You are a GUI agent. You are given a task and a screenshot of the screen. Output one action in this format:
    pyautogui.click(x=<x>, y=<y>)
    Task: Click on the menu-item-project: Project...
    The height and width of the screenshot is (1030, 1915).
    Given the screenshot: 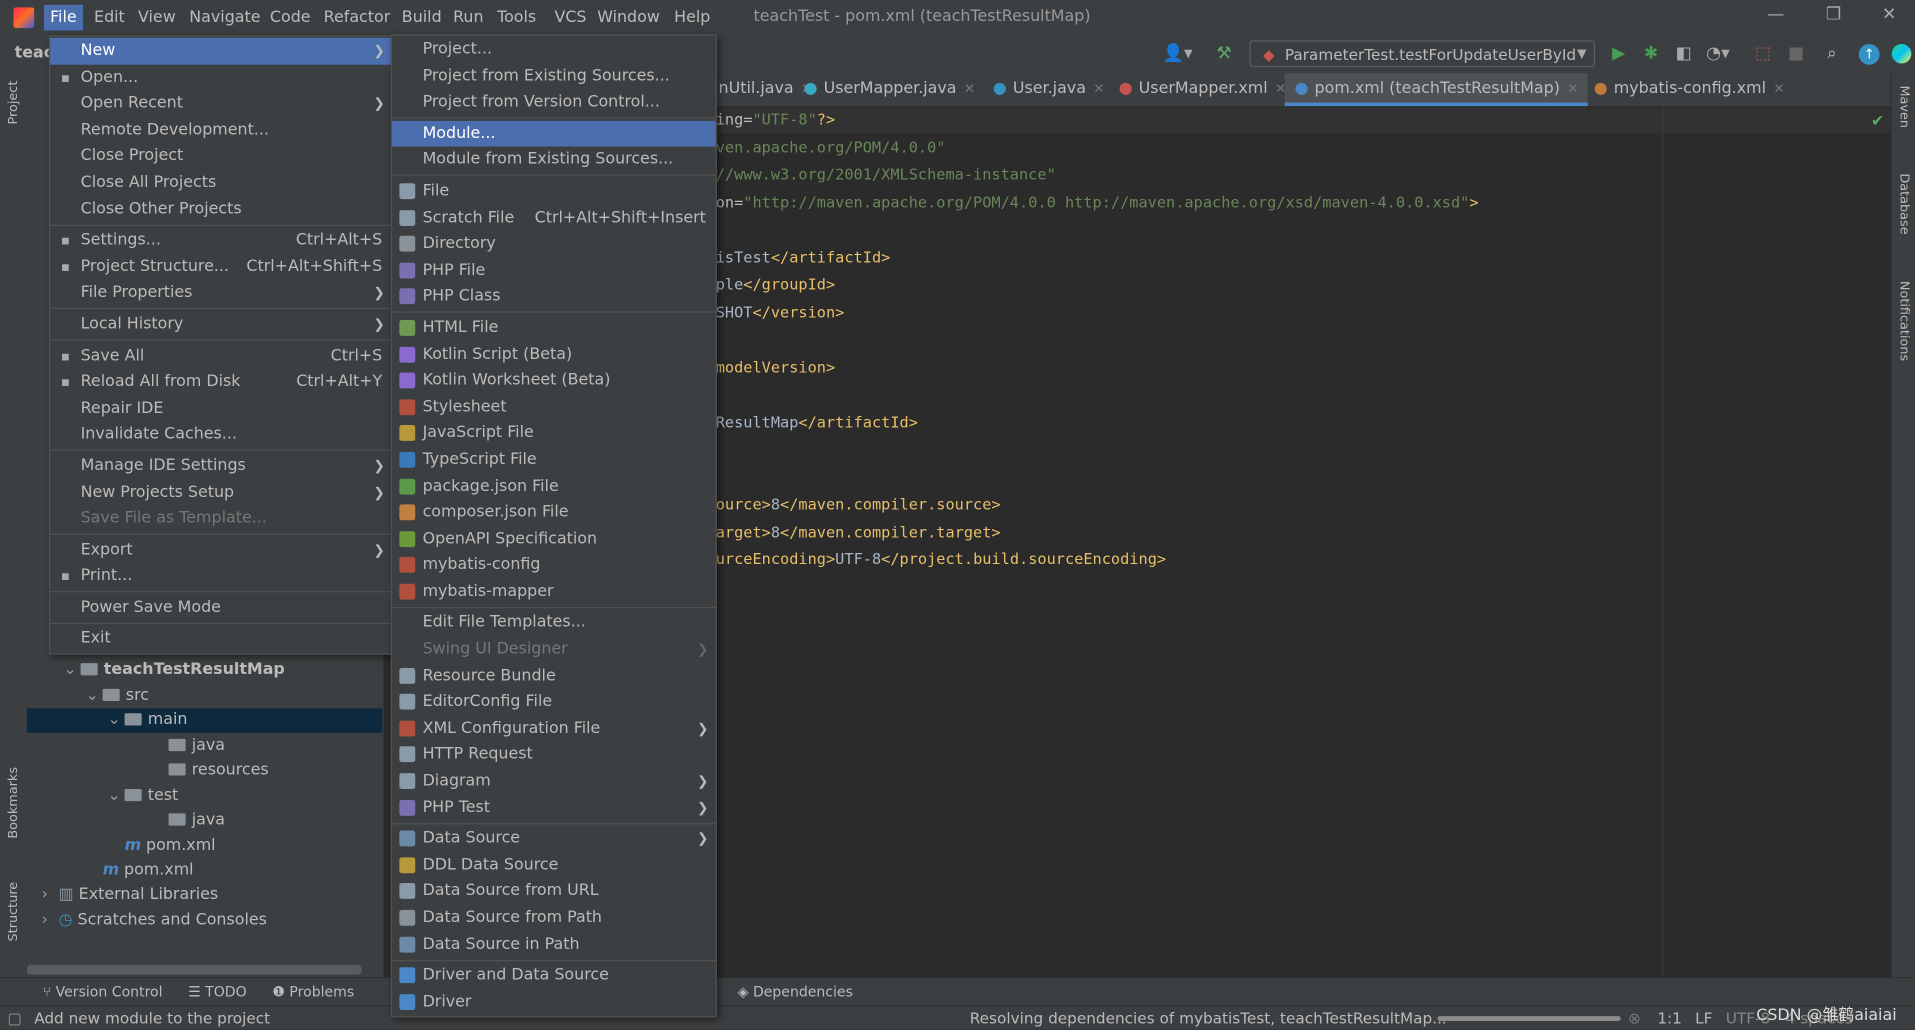 What is the action you would take?
    pyautogui.click(x=554, y=50)
    